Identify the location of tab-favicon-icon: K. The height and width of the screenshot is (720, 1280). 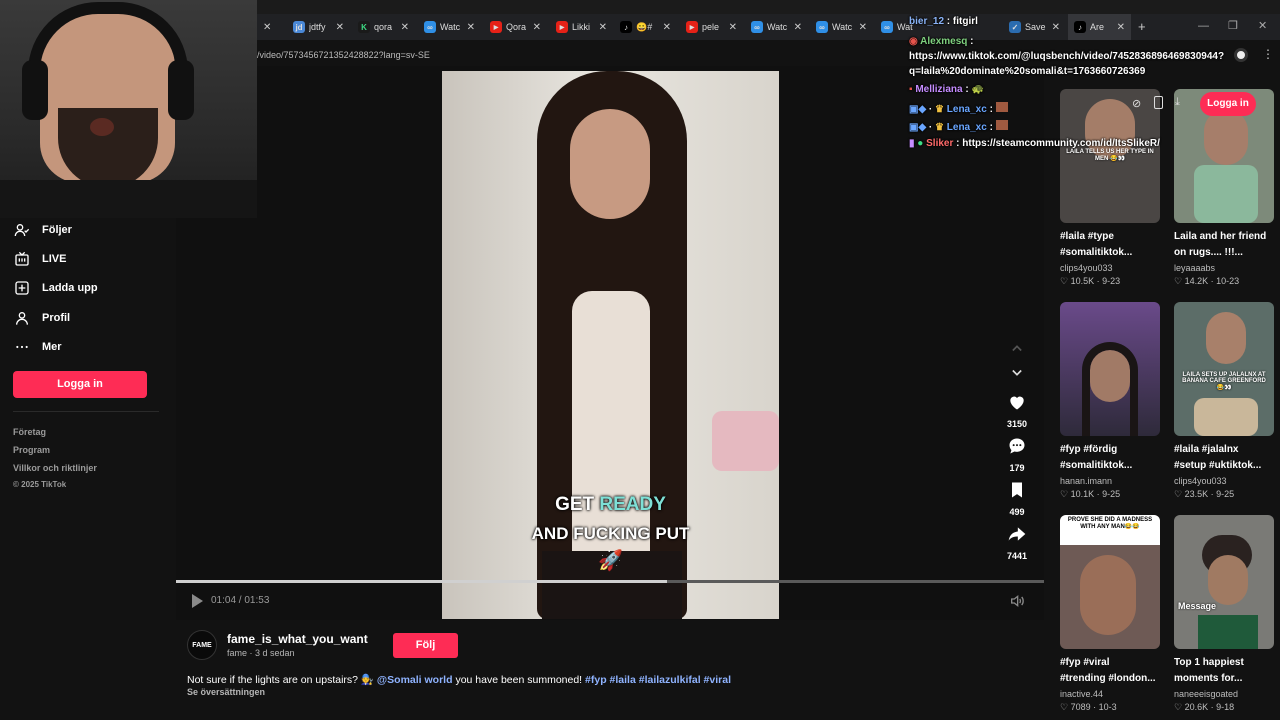
(364, 27).